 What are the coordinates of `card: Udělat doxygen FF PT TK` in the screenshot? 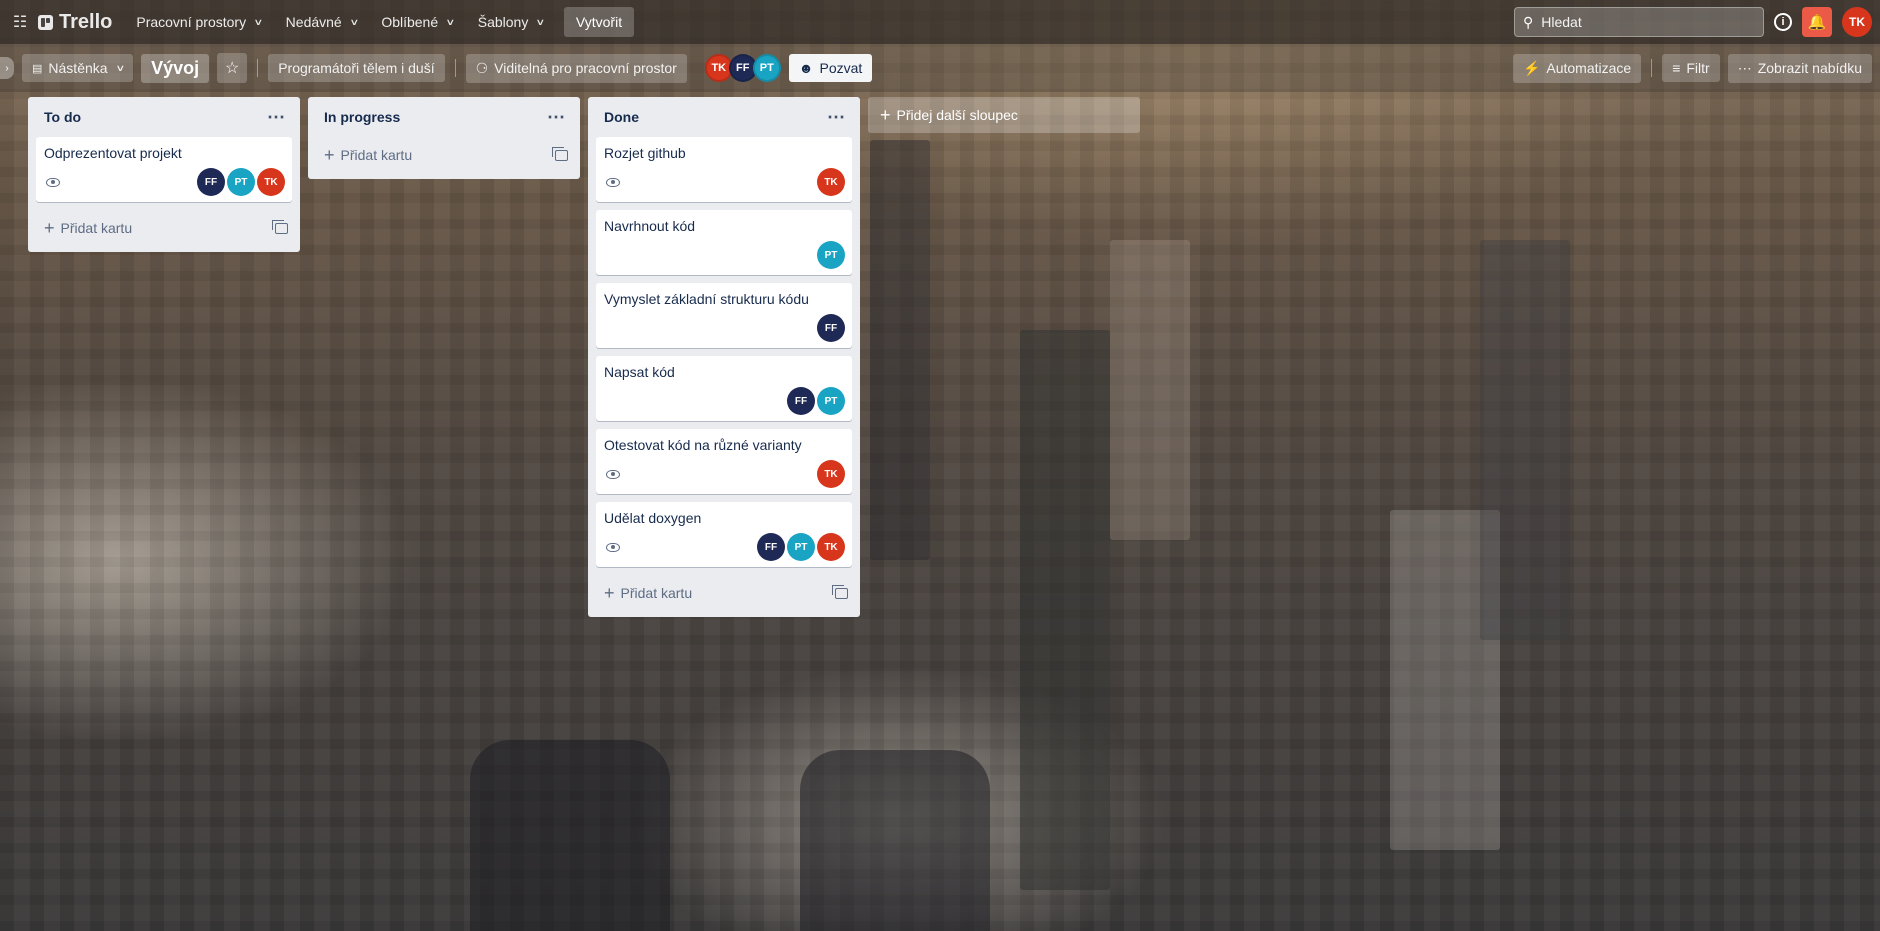 It's located at (724, 534).